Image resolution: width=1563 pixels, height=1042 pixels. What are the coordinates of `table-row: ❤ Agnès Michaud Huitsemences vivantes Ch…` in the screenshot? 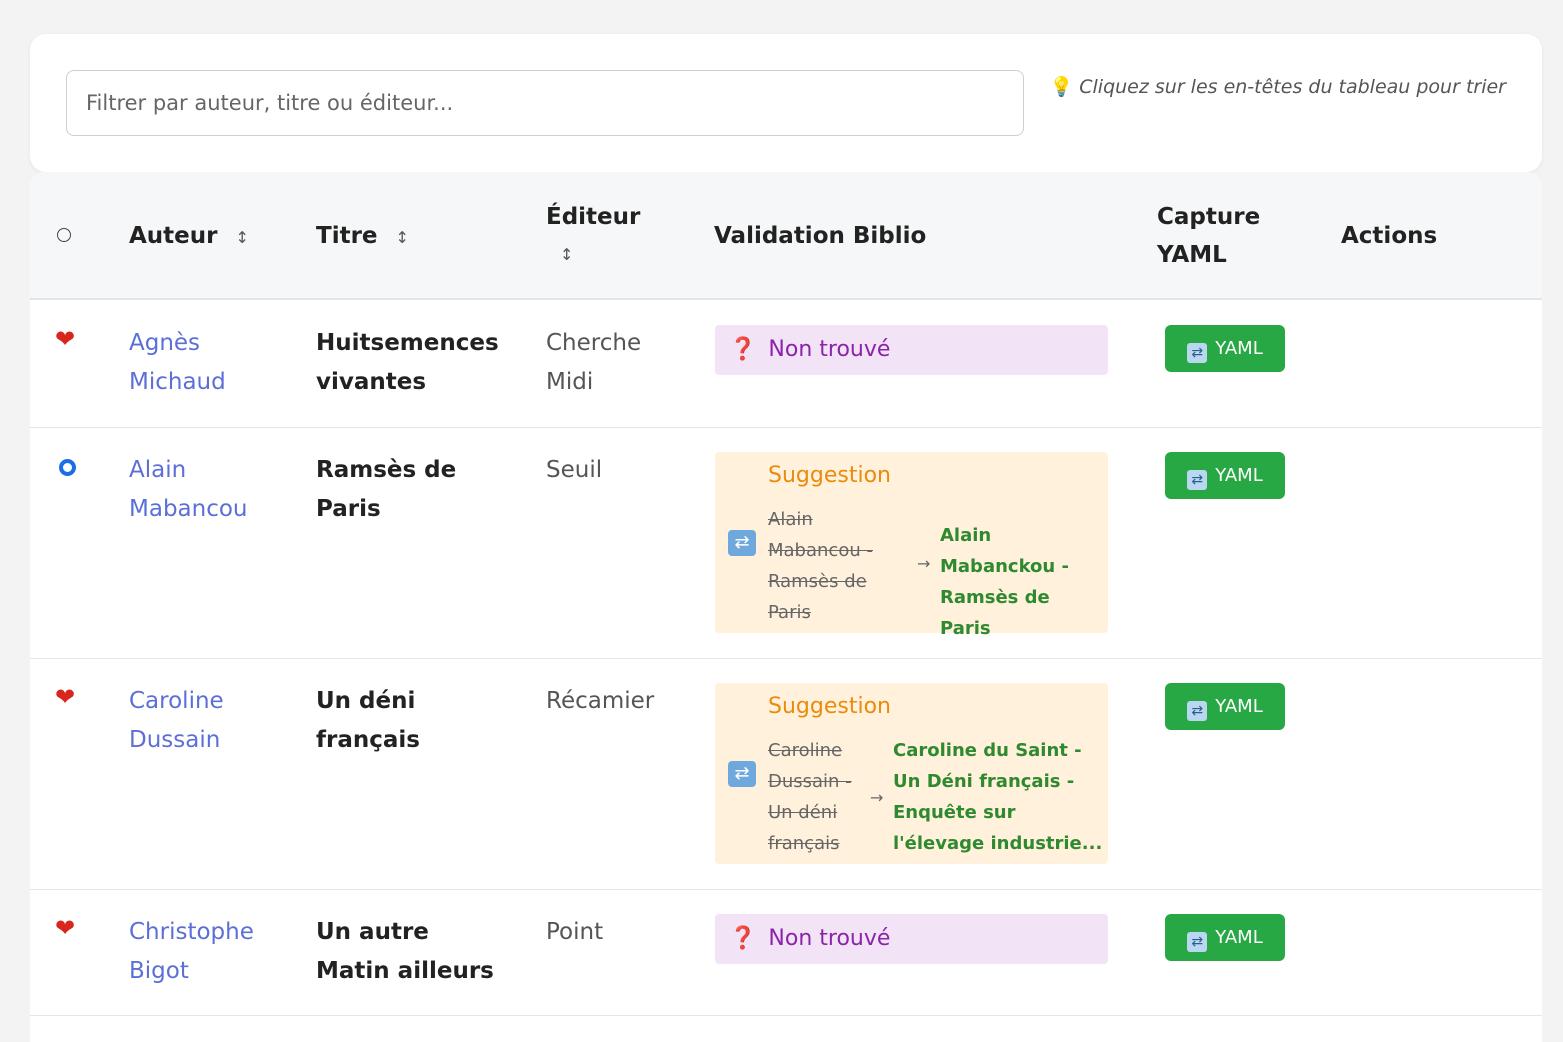 It's located at (786, 364).